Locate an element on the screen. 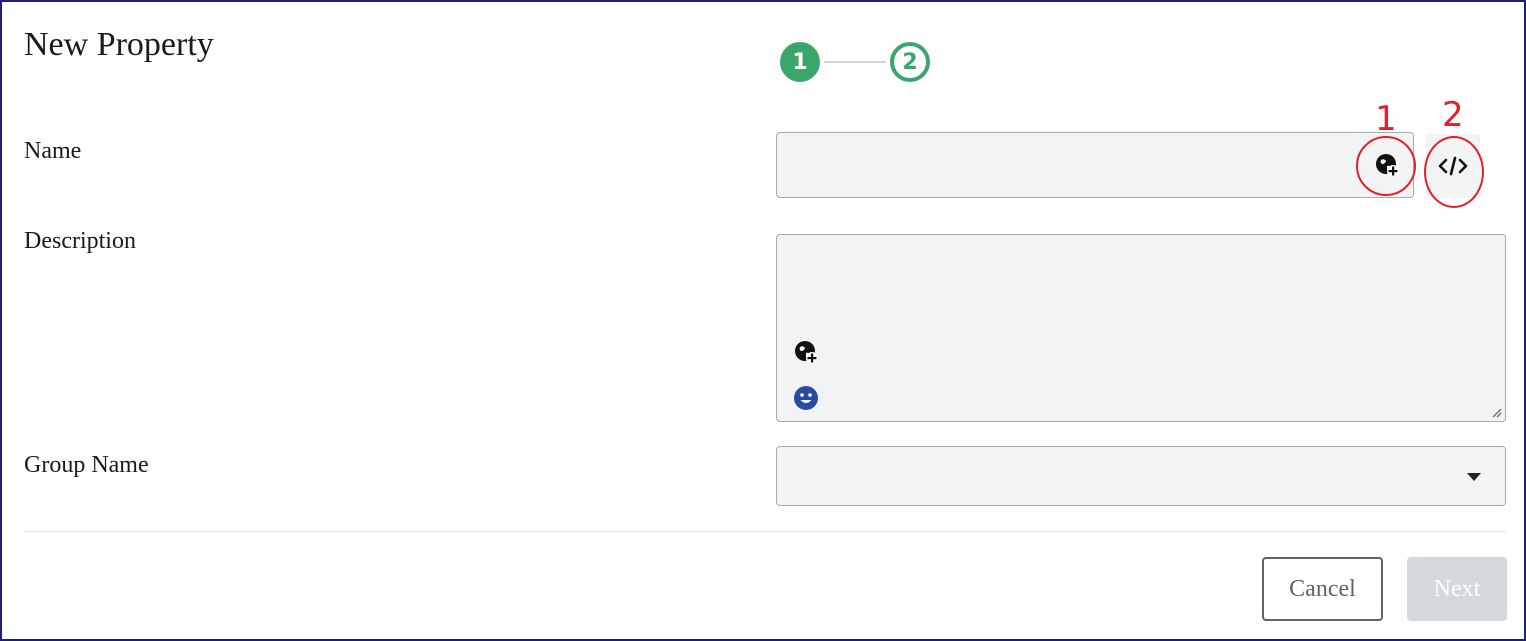  group-name-label: Group Name is located at coordinates (86, 465).